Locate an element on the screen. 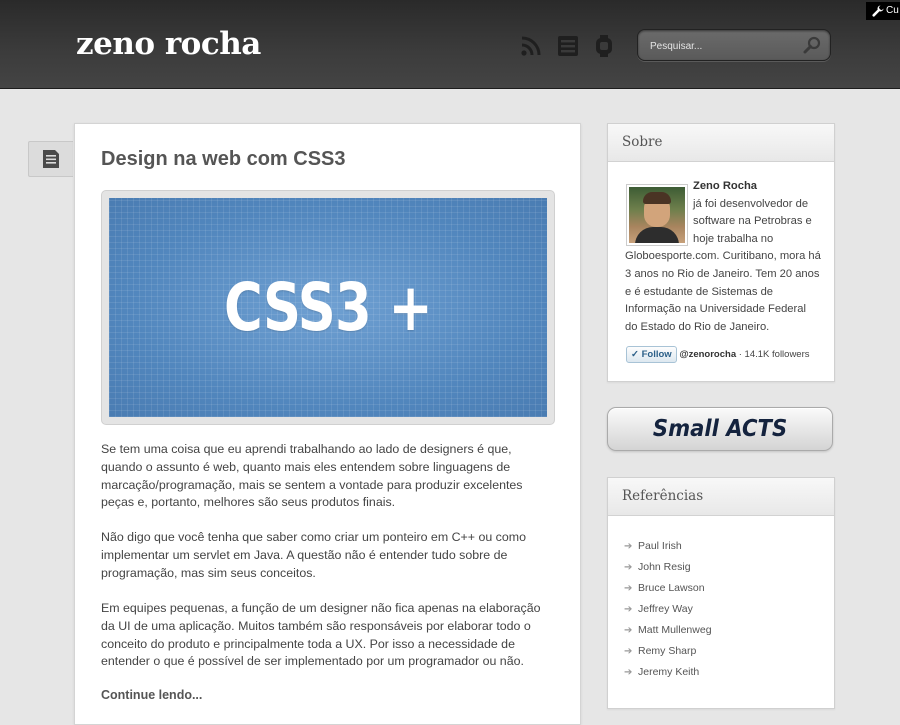 Image resolution: width=900 pixels, height=725 pixels. twitter-follow: ✓ Follow @zenorocha · 14.1K followers is located at coordinates (718, 354).